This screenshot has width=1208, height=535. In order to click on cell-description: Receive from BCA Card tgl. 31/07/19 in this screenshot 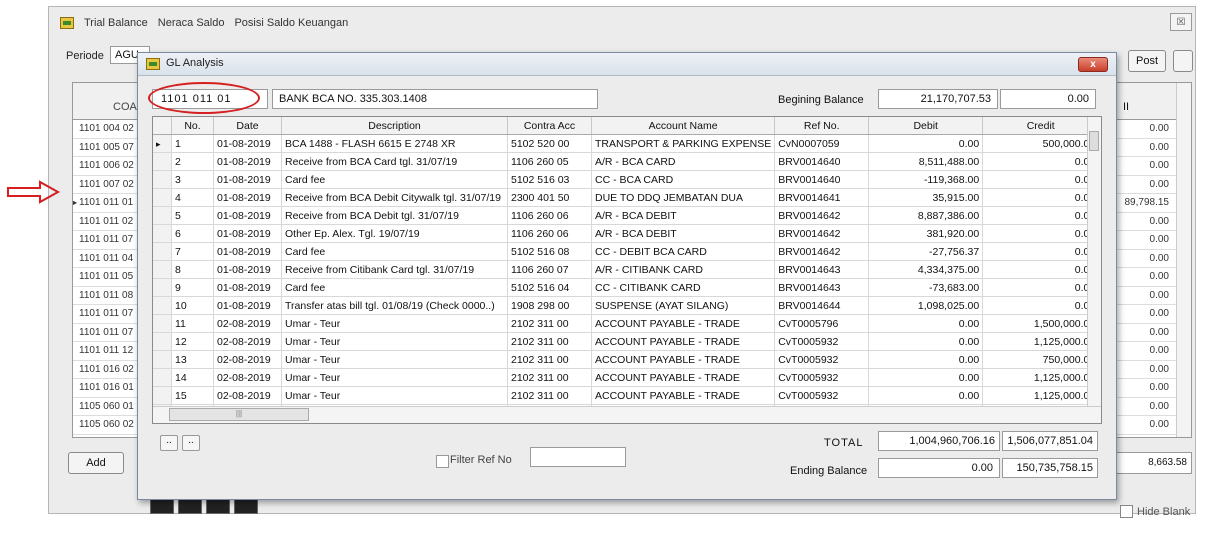, I will do `click(394, 161)`.